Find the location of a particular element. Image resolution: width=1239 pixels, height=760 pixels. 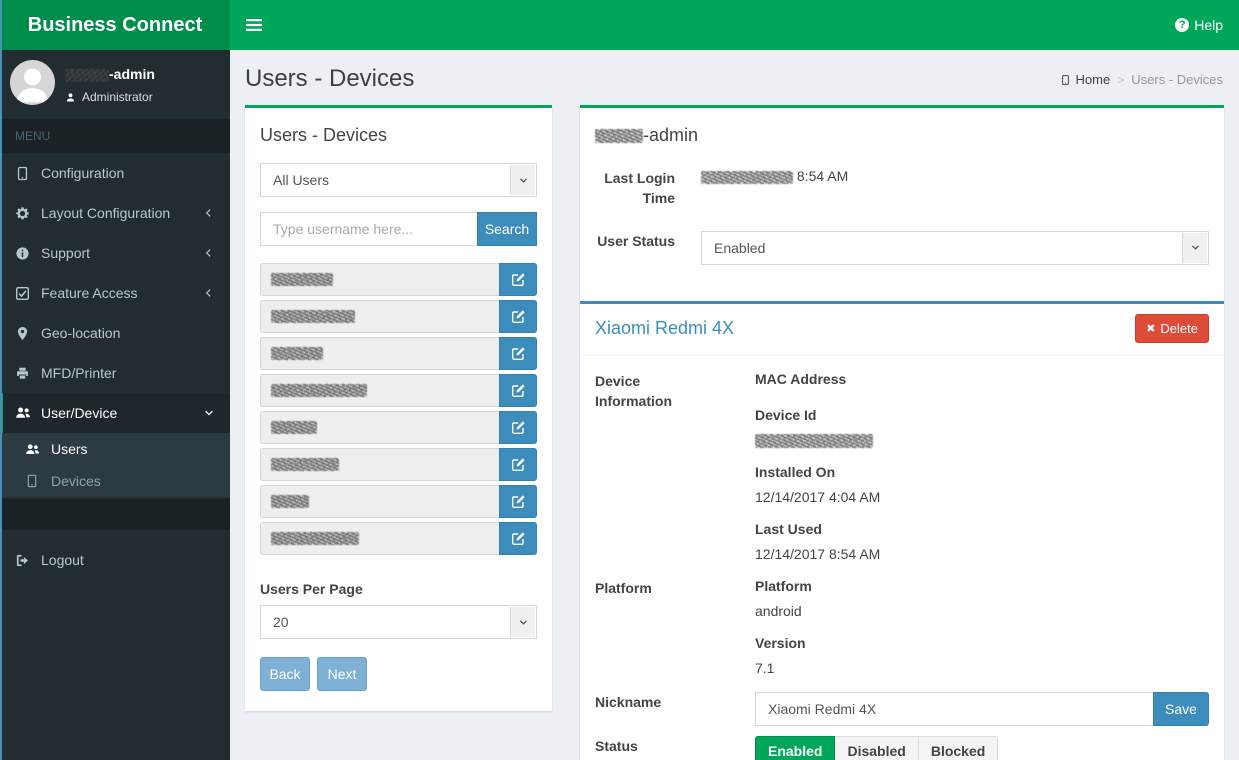

sidebar-item-label: Geo-location is located at coordinates (81, 333).